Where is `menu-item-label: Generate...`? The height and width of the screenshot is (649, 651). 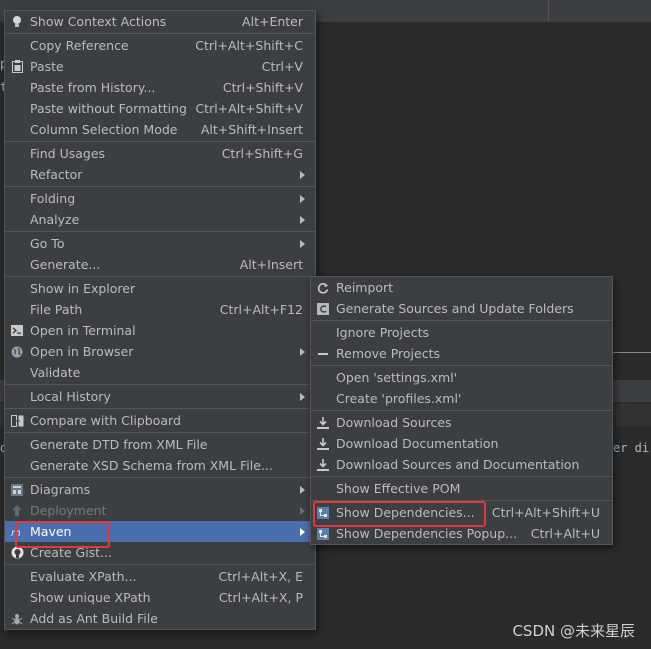 menu-item-label: Generate... is located at coordinates (65, 264).